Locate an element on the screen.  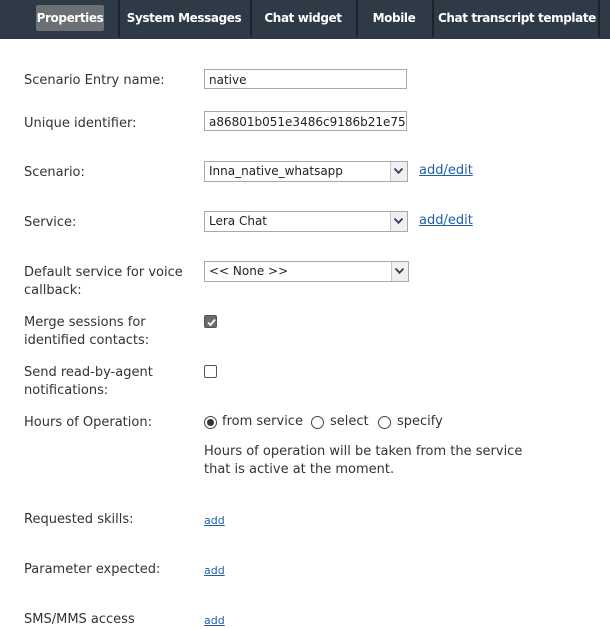
parameter-expected-label: Parameter expected: is located at coordinates (92, 569).